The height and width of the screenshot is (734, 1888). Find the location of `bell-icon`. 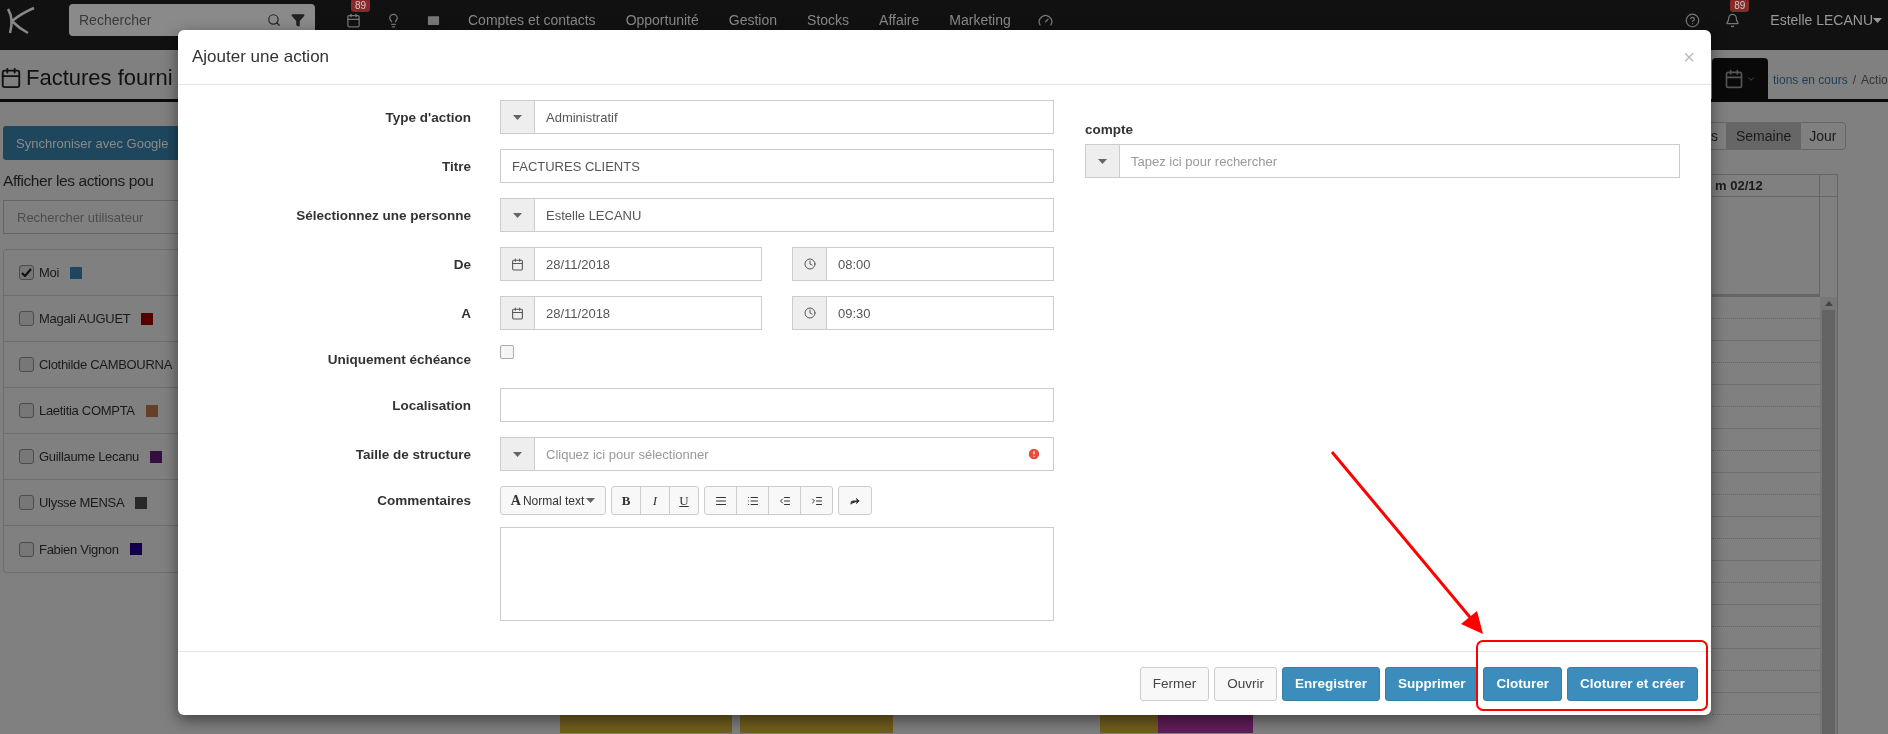

bell-icon is located at coordinates (1732, 20).